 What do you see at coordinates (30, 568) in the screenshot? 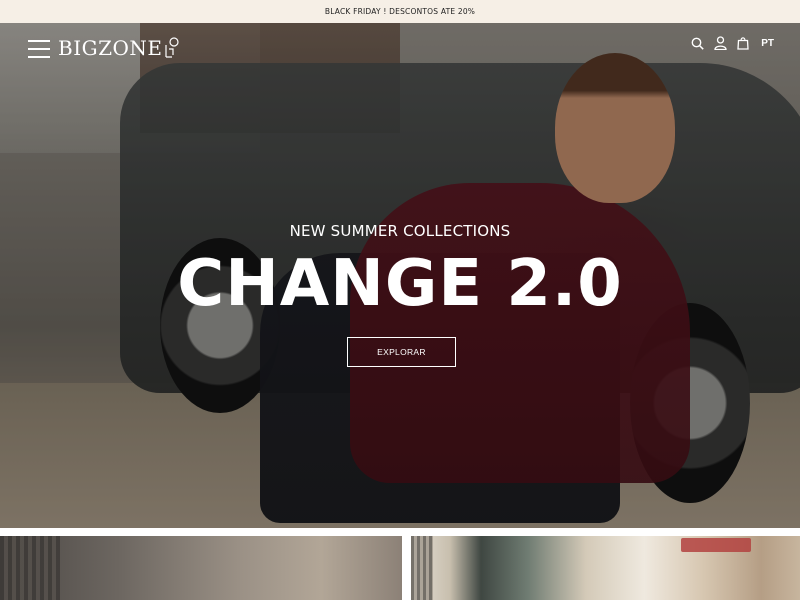
I see `tile-left-shutter-detail` at bounding box center [30, 568].